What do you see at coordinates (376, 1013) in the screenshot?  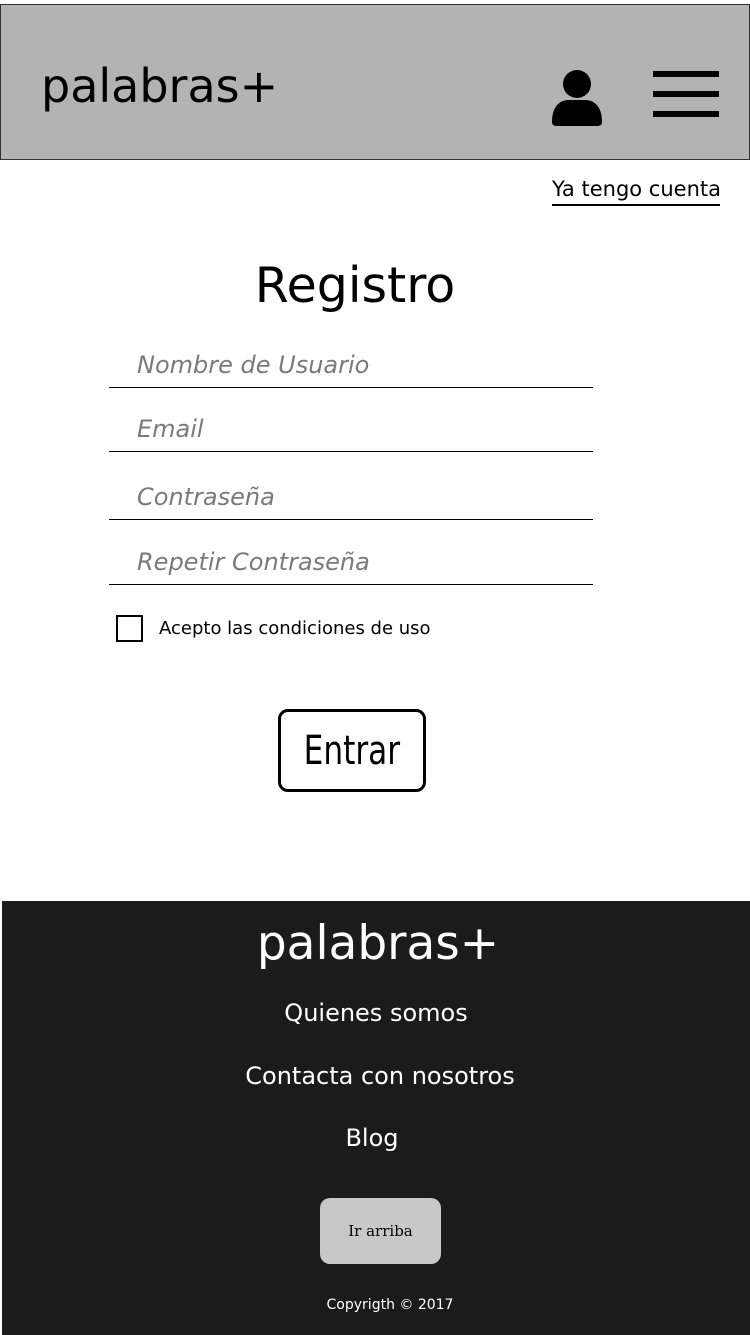 I see `footer-link-about: Quienes somos` at bounding box center [376, 1013].